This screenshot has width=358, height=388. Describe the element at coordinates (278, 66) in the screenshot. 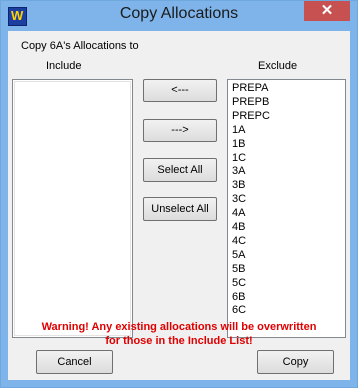

I see `exclude-label: Exclude` at that location.